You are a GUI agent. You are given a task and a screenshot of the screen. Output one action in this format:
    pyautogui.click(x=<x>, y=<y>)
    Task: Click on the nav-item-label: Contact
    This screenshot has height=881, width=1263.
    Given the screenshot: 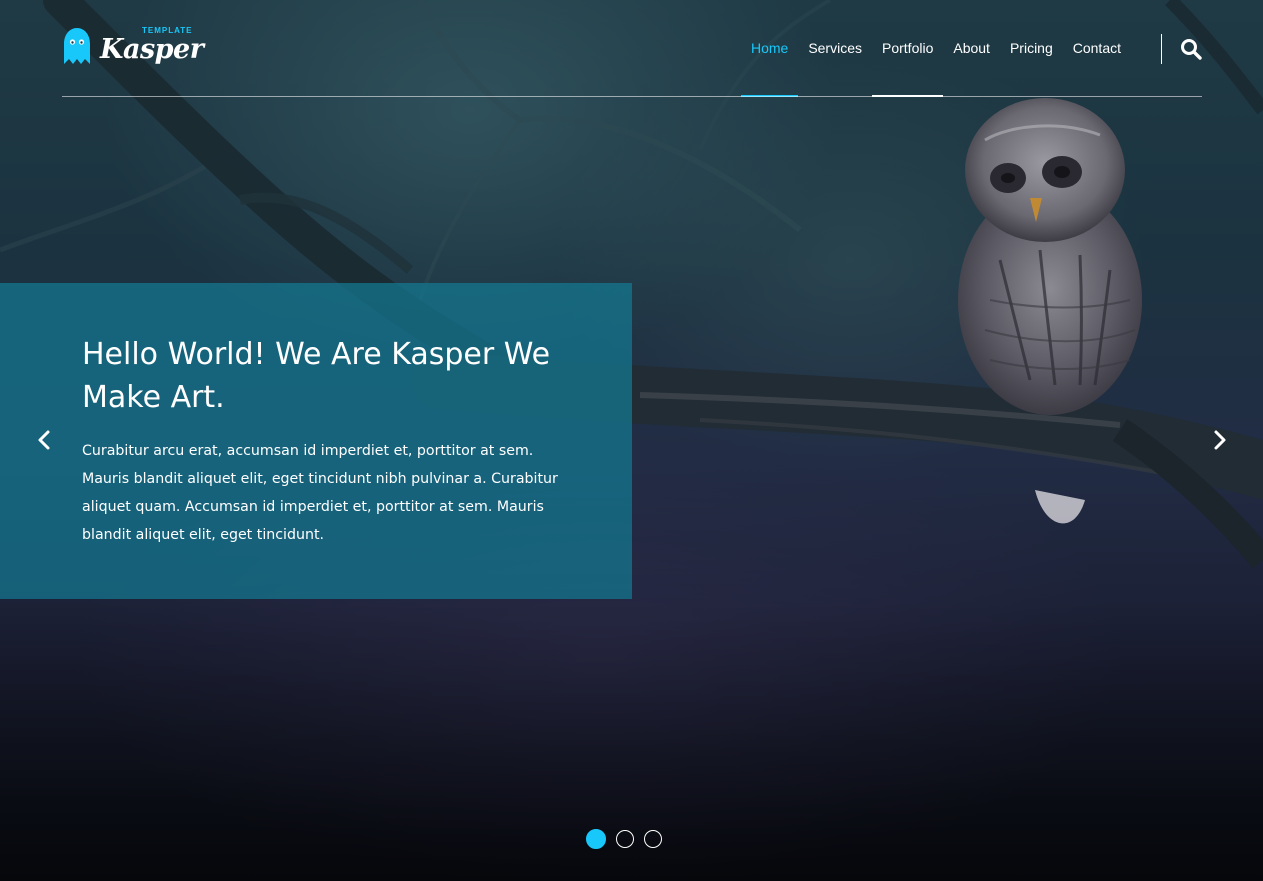 What is the action you would take?
    pyautogui.click(x=1096, y=48)
    